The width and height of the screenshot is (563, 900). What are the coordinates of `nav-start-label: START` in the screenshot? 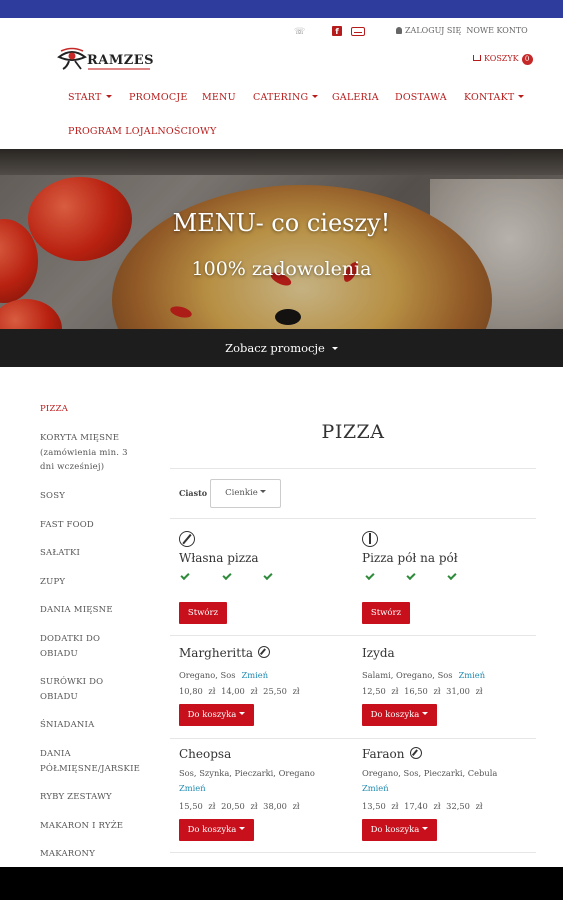 It's located at (85, 97).